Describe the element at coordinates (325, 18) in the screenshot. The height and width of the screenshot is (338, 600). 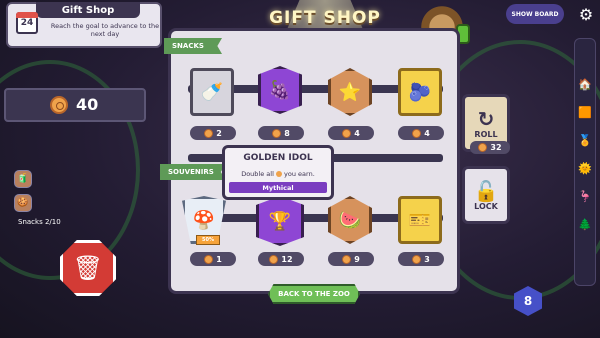
I see `shop-title: GIFT SHOP` at that location.